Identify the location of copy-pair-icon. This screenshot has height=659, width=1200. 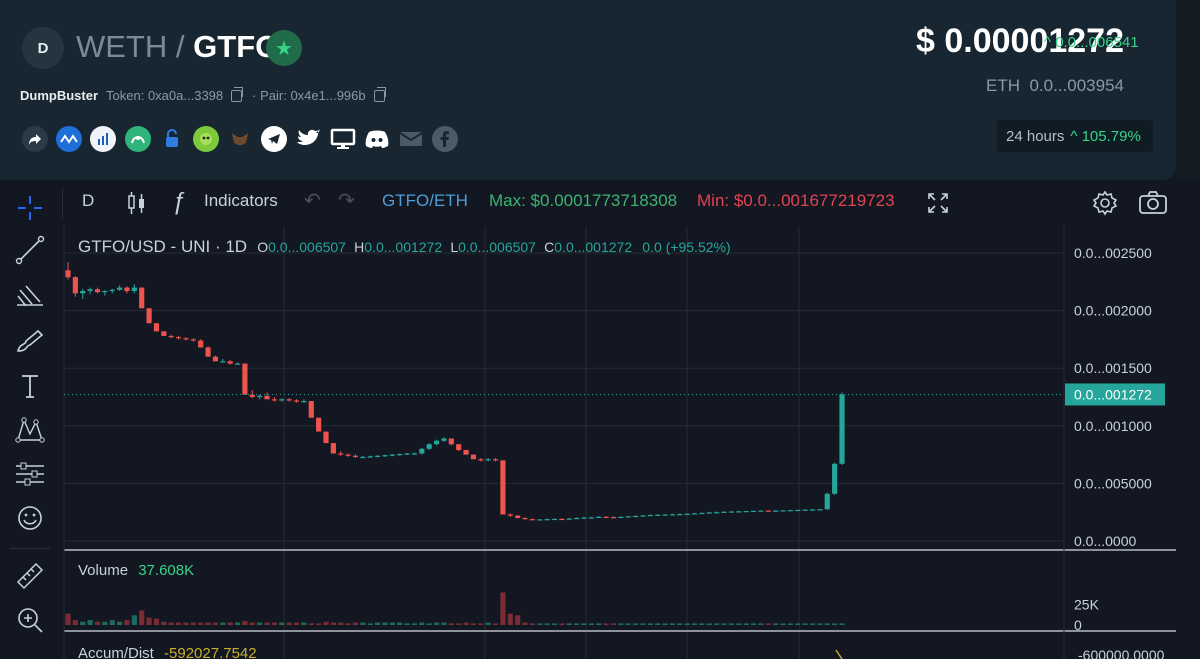
(379, 94).